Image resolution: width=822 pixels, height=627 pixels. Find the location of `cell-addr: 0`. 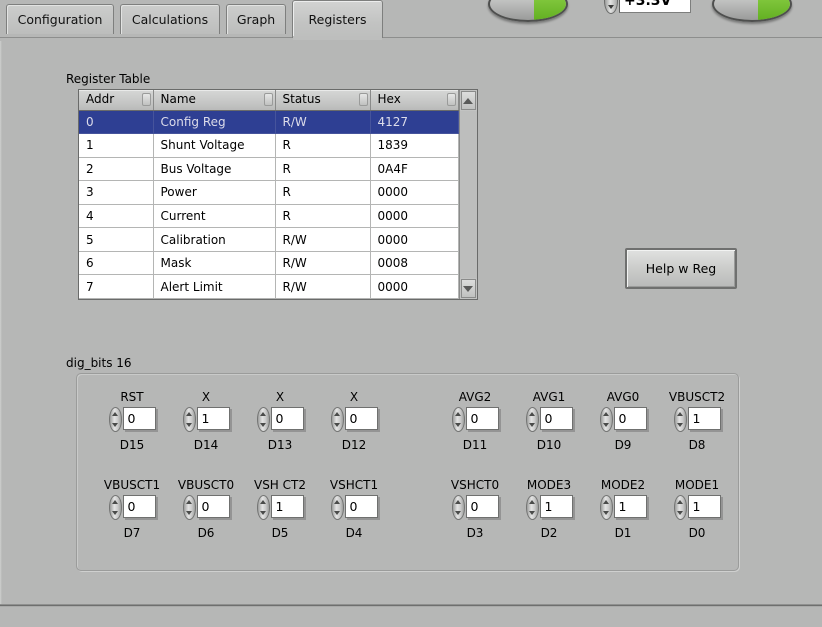

cell-addr: 0 is located at coordinates (116, 122).